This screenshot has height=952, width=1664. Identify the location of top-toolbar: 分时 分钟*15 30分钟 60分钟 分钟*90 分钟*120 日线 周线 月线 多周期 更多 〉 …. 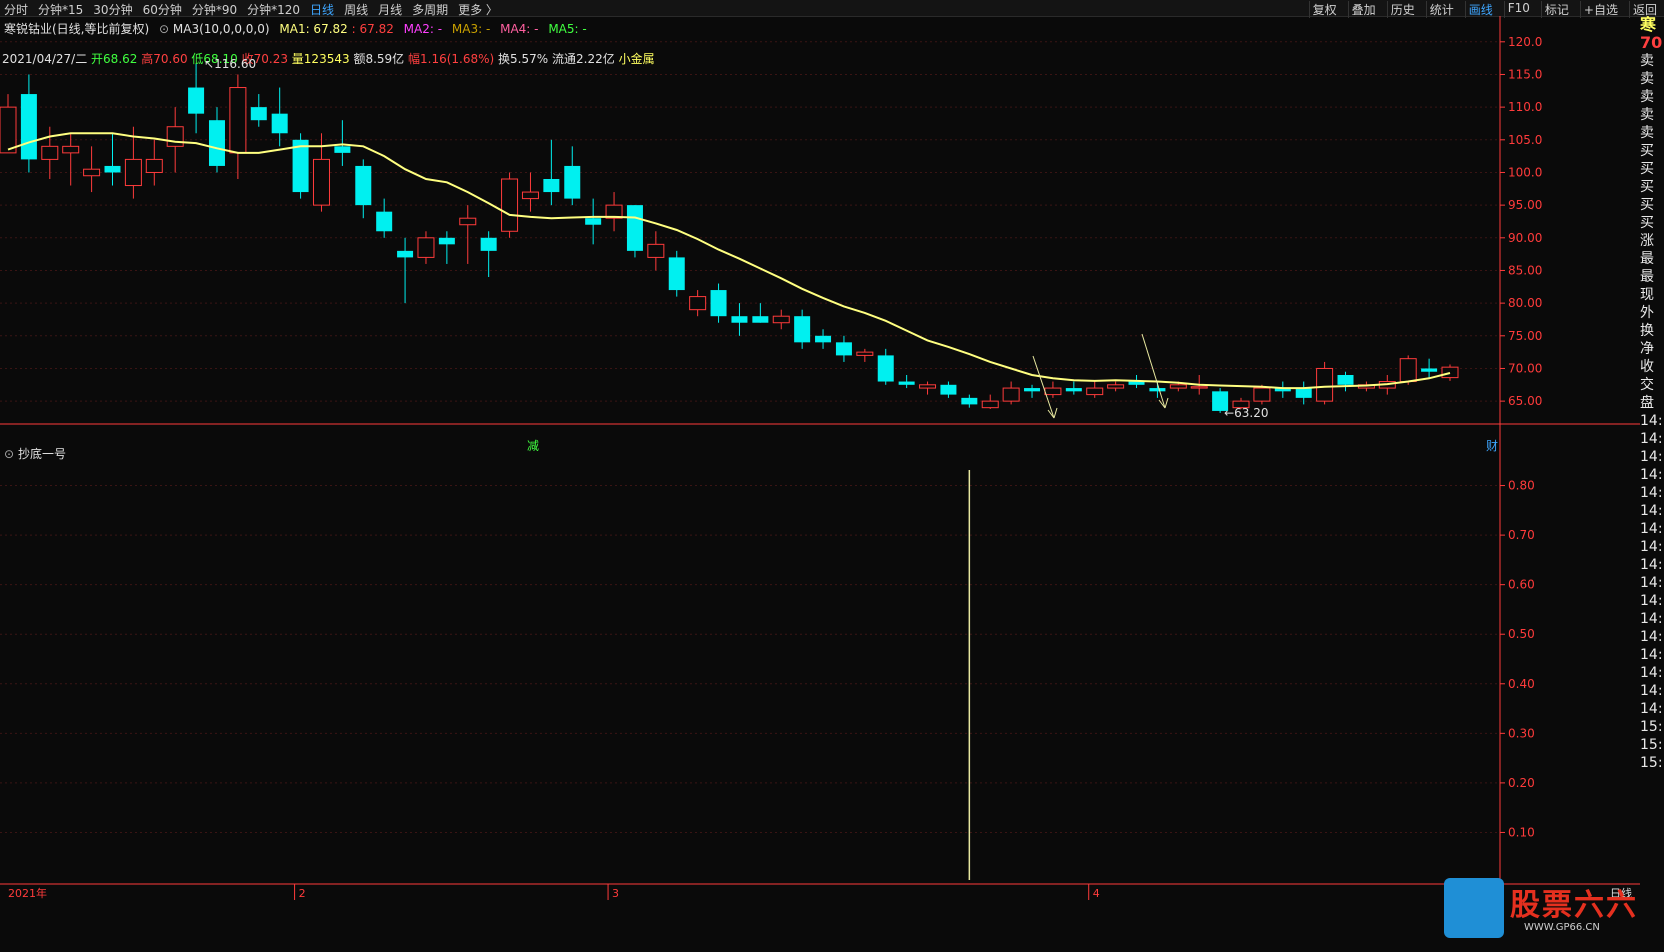
(832, 9).